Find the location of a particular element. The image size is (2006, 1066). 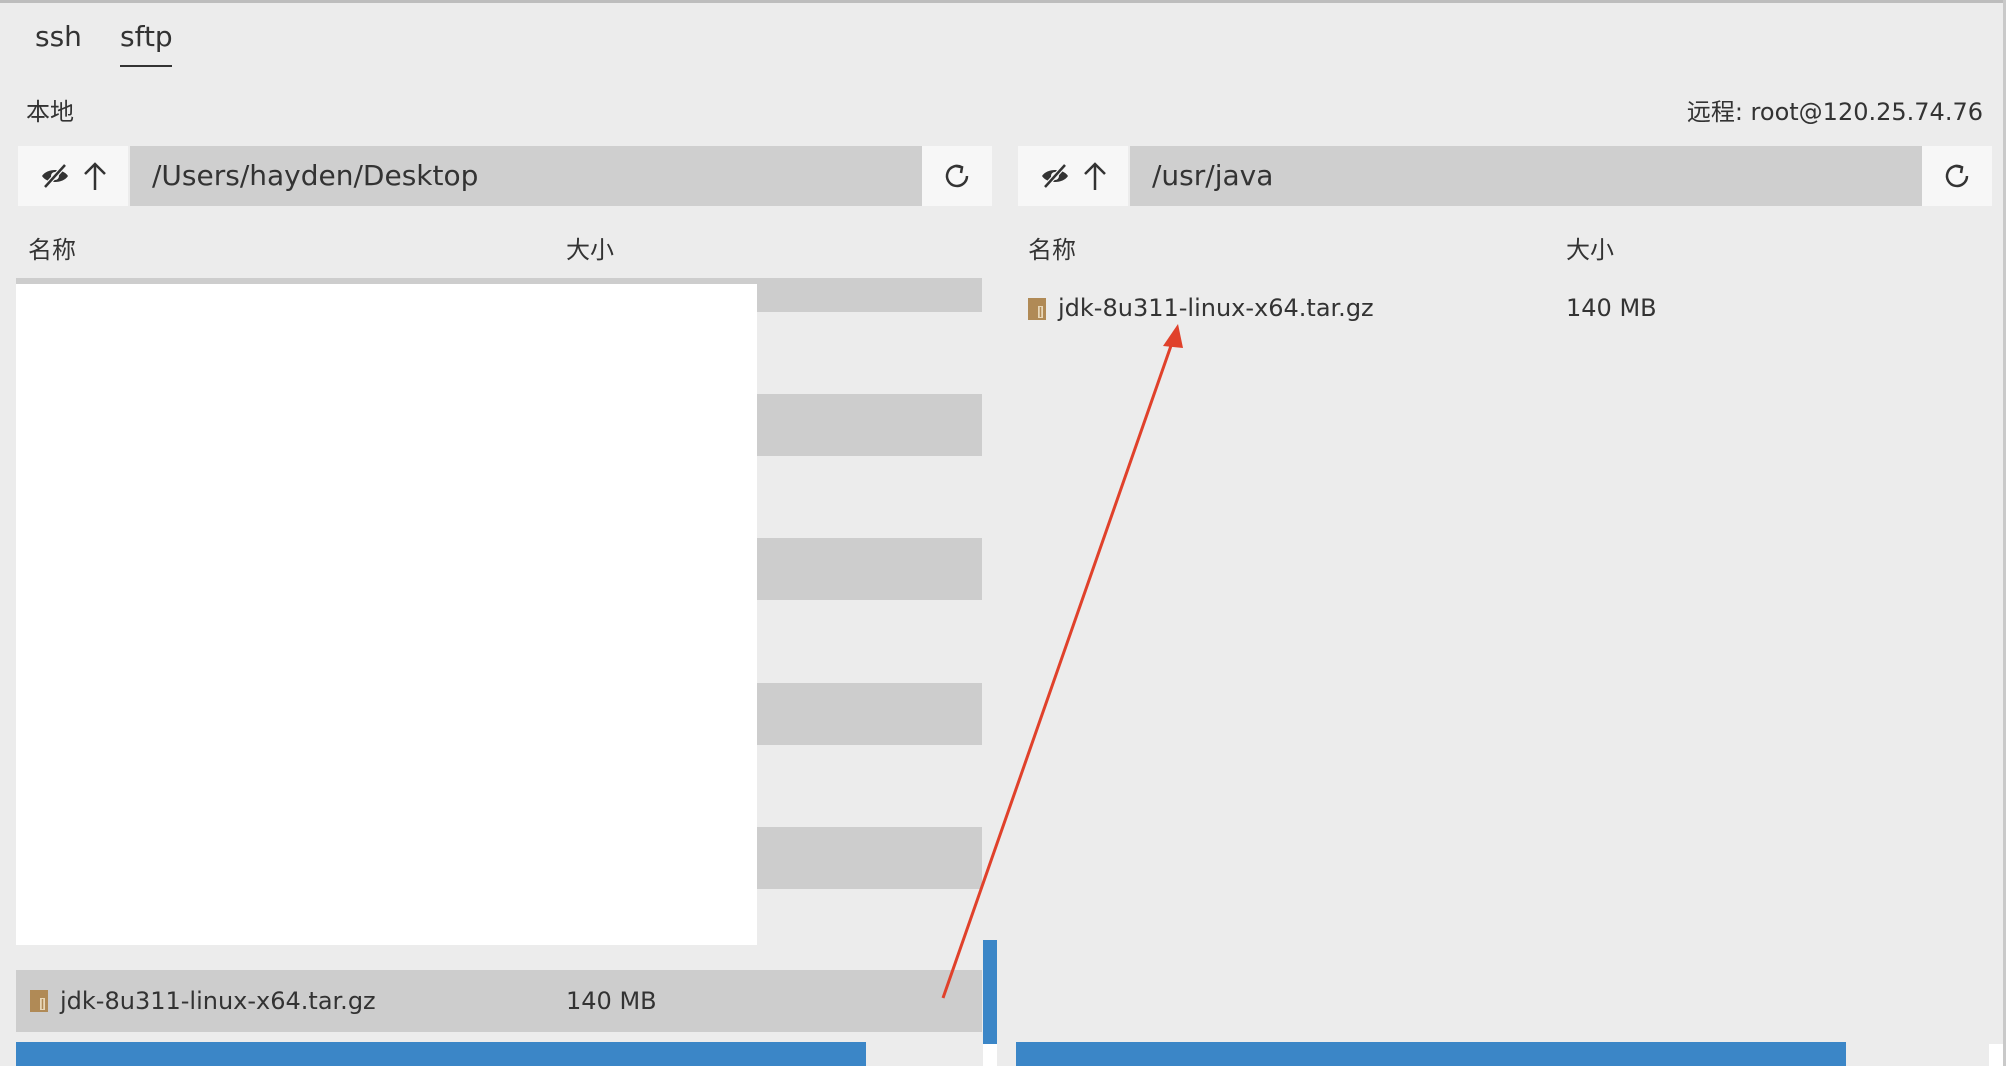

local-refresh-button is located at coordinates (957, 176).